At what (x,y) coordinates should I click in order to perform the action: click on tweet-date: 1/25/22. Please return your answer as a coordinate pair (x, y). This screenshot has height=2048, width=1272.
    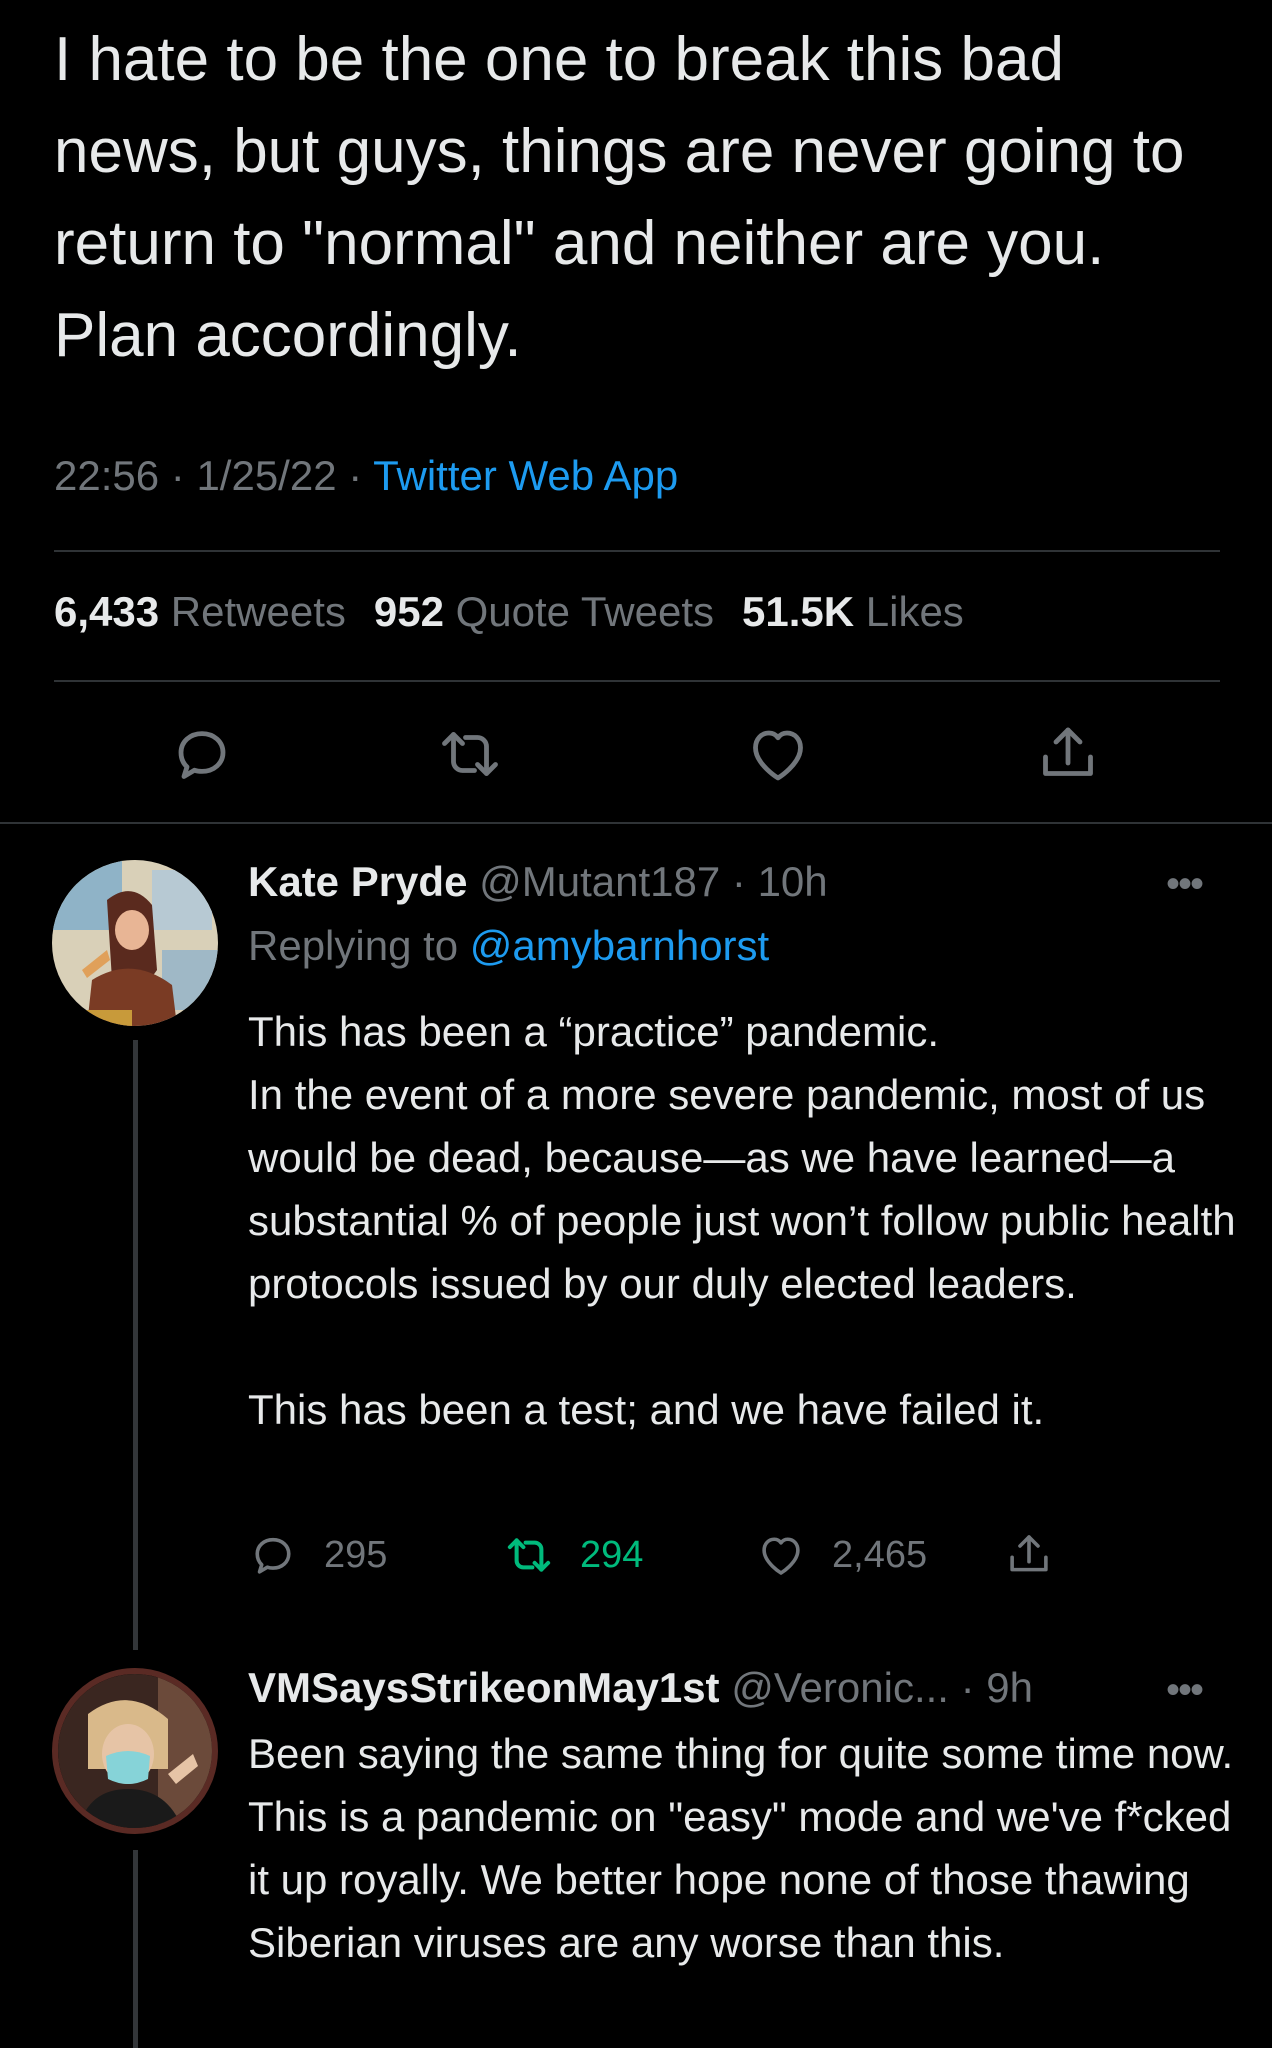
    Looking at the image, I should click on (266, 475).